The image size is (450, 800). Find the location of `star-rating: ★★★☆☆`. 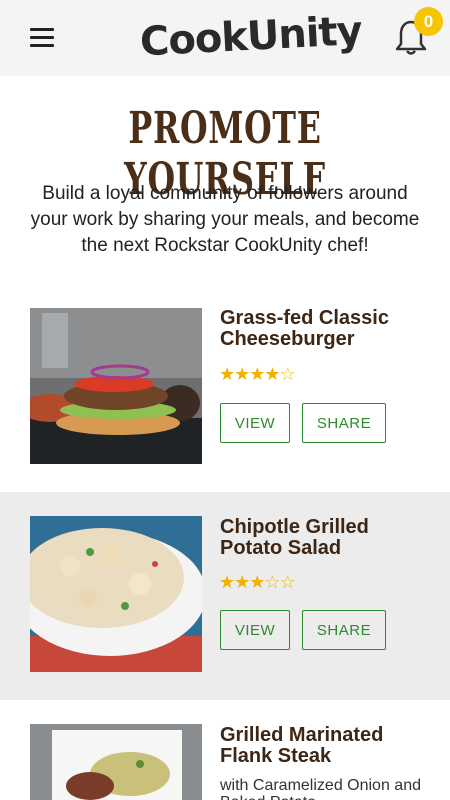

star-rating: ★★★☆☆ is located at coordinates (257, 582).